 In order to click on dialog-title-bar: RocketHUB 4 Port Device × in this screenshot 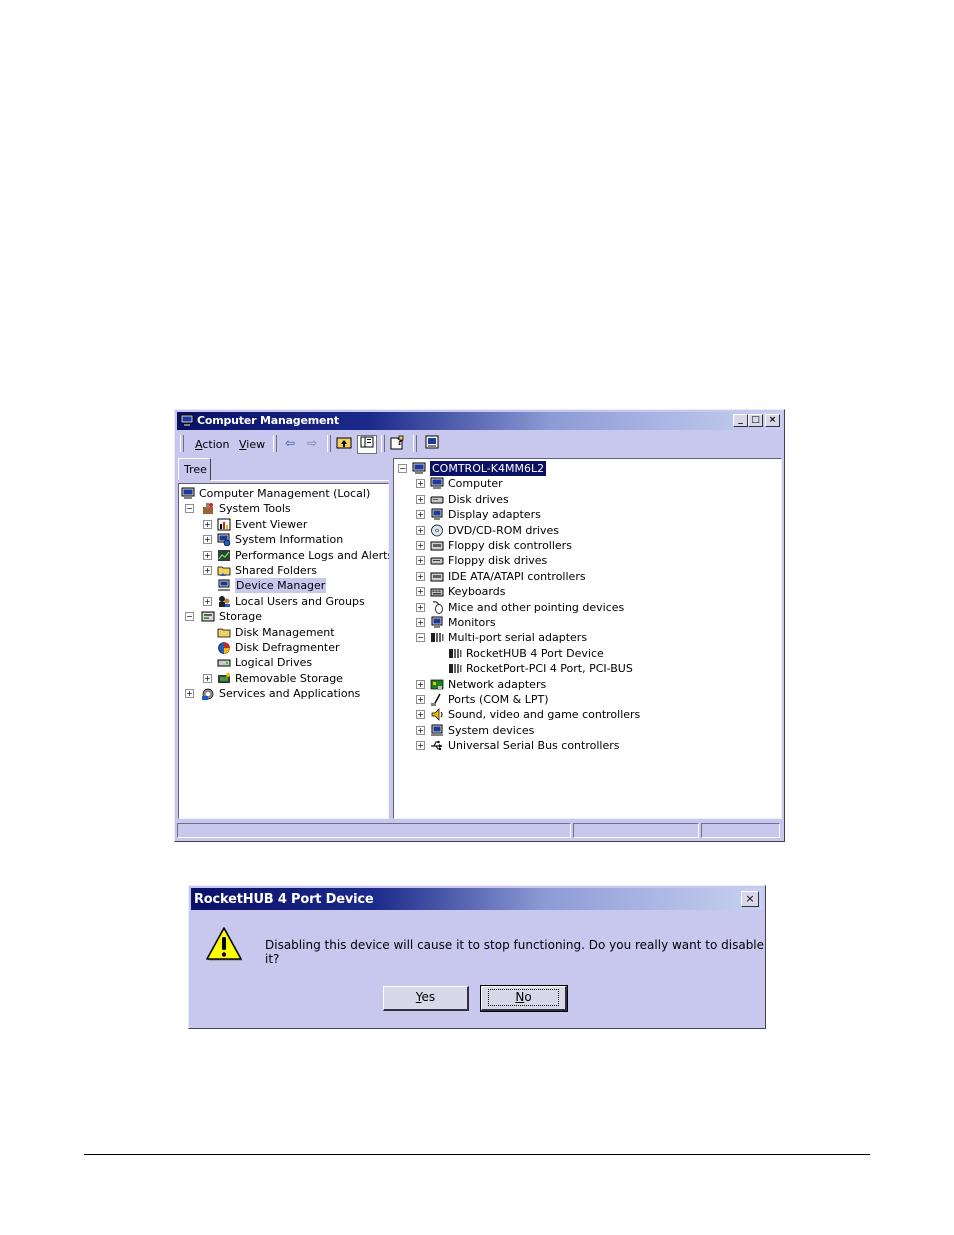, I will do `click(477, 899)`.